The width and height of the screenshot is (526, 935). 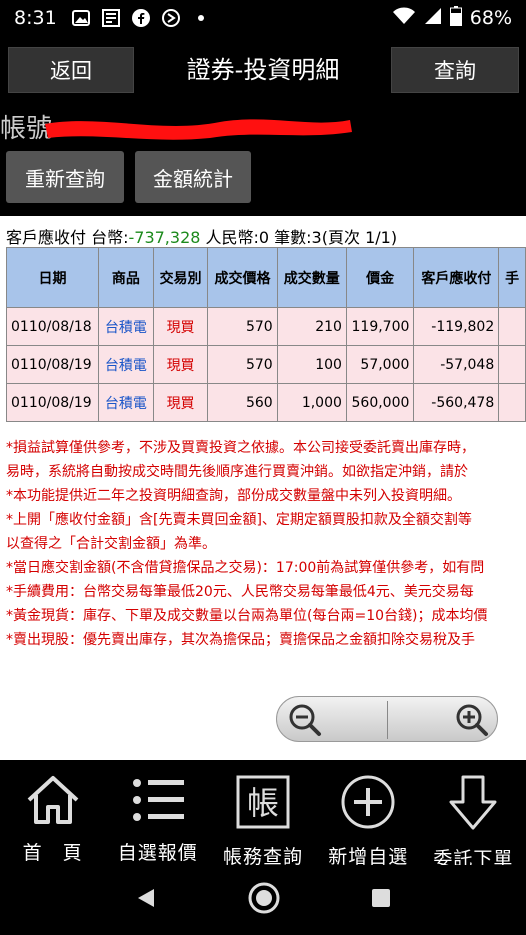 I want to click on home-nav-icon, so click(x=264, y=900).